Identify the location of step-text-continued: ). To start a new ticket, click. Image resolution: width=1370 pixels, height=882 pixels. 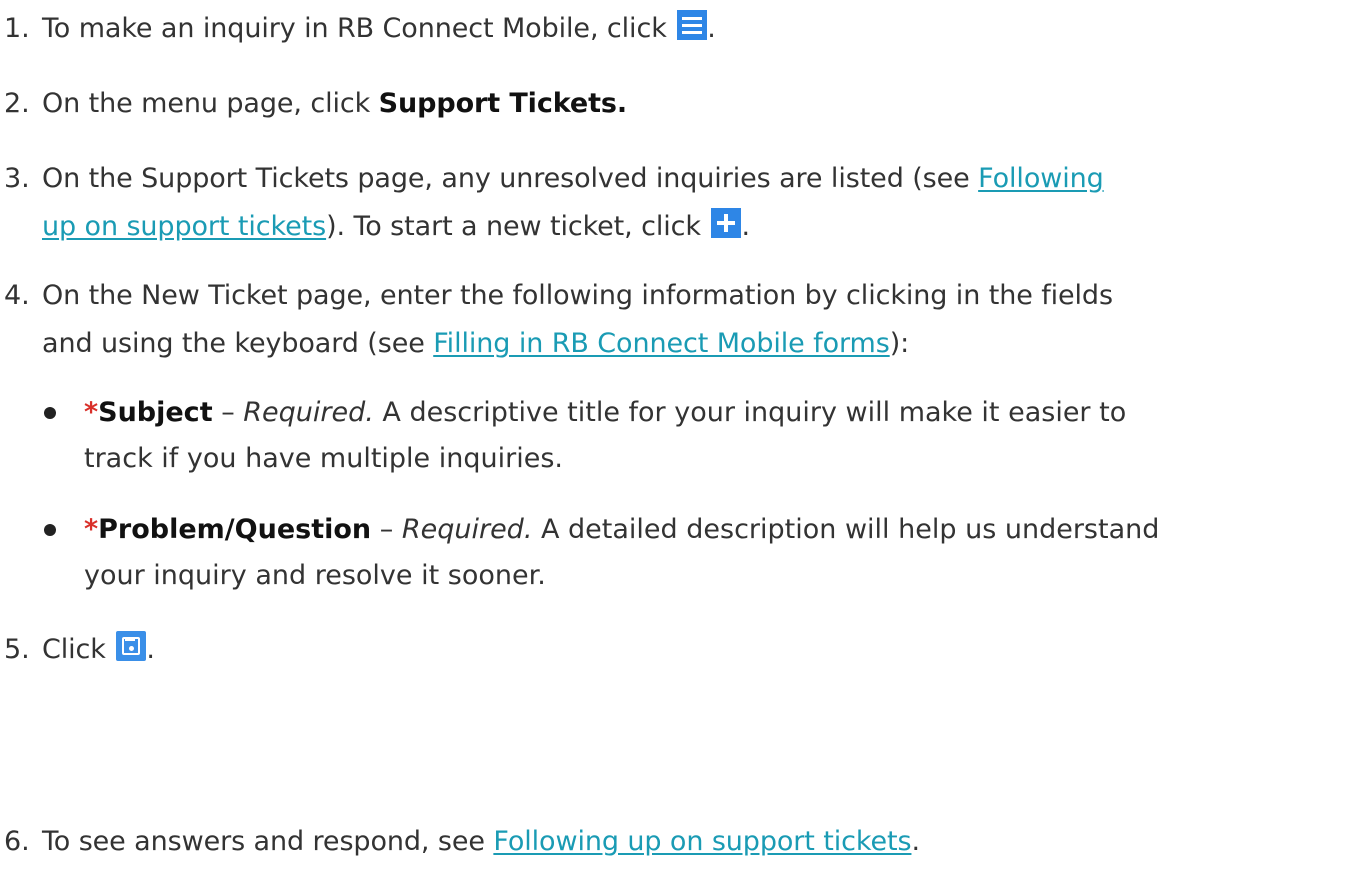
(518, 226).